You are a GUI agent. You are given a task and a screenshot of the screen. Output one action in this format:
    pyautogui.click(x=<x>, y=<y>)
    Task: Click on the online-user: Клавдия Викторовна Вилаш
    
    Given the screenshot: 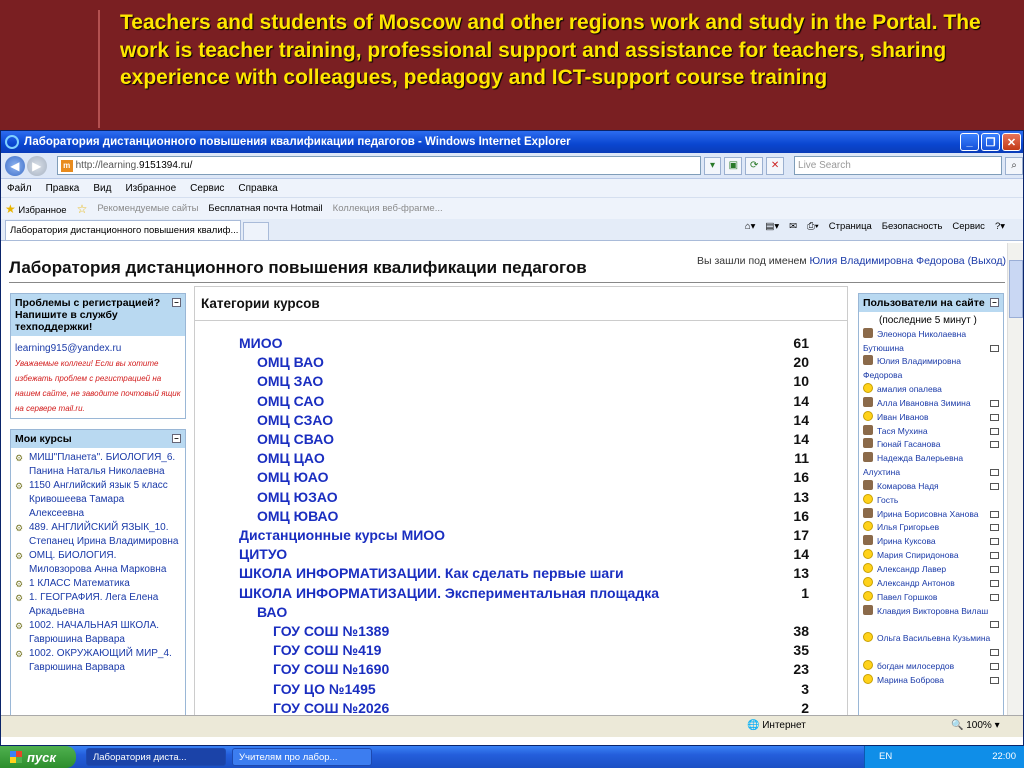 What is the action you would take?
    pyautogui.click(x=931, y=611)
    